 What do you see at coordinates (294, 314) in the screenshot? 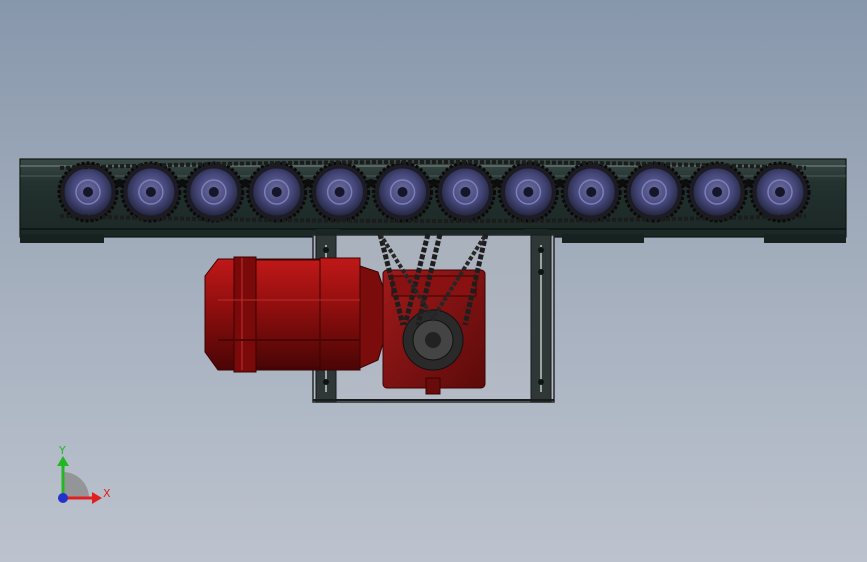
I see `electric-motor` at bounding box center [294, 314].